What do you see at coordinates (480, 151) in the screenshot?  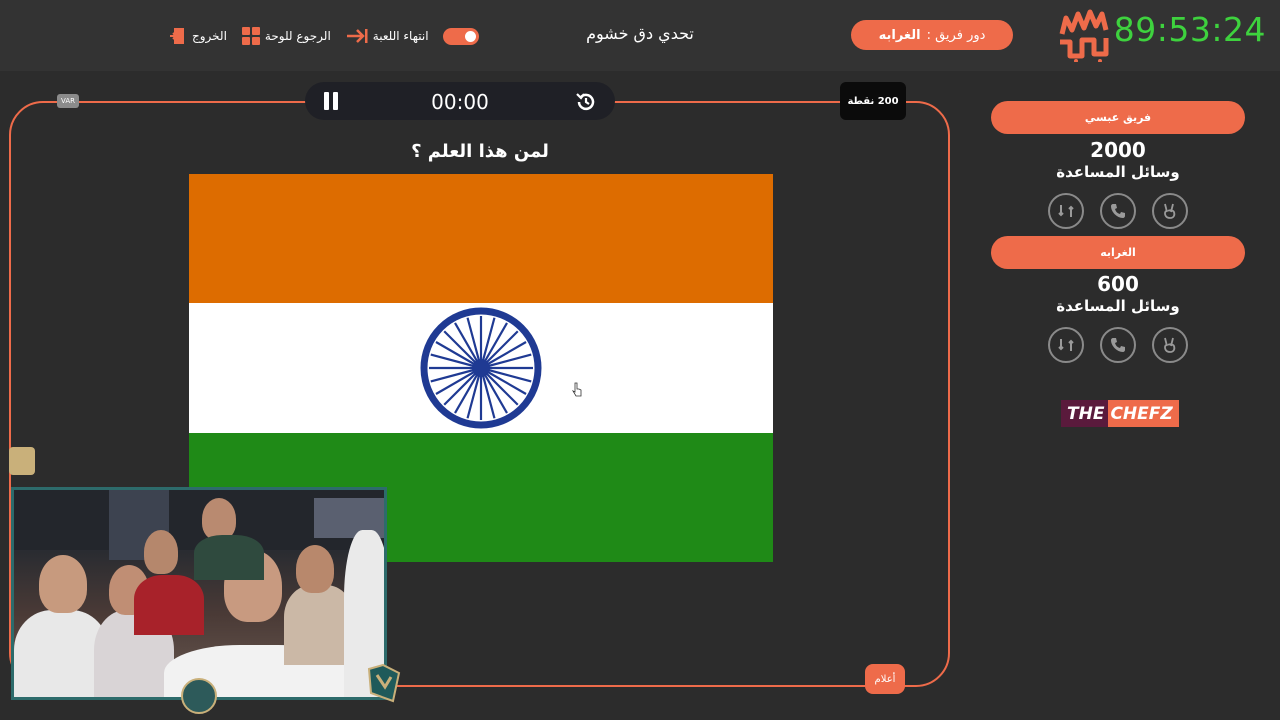 I see `question-text: لمن هذا العلم ؟` at bounding box center [480, 151].